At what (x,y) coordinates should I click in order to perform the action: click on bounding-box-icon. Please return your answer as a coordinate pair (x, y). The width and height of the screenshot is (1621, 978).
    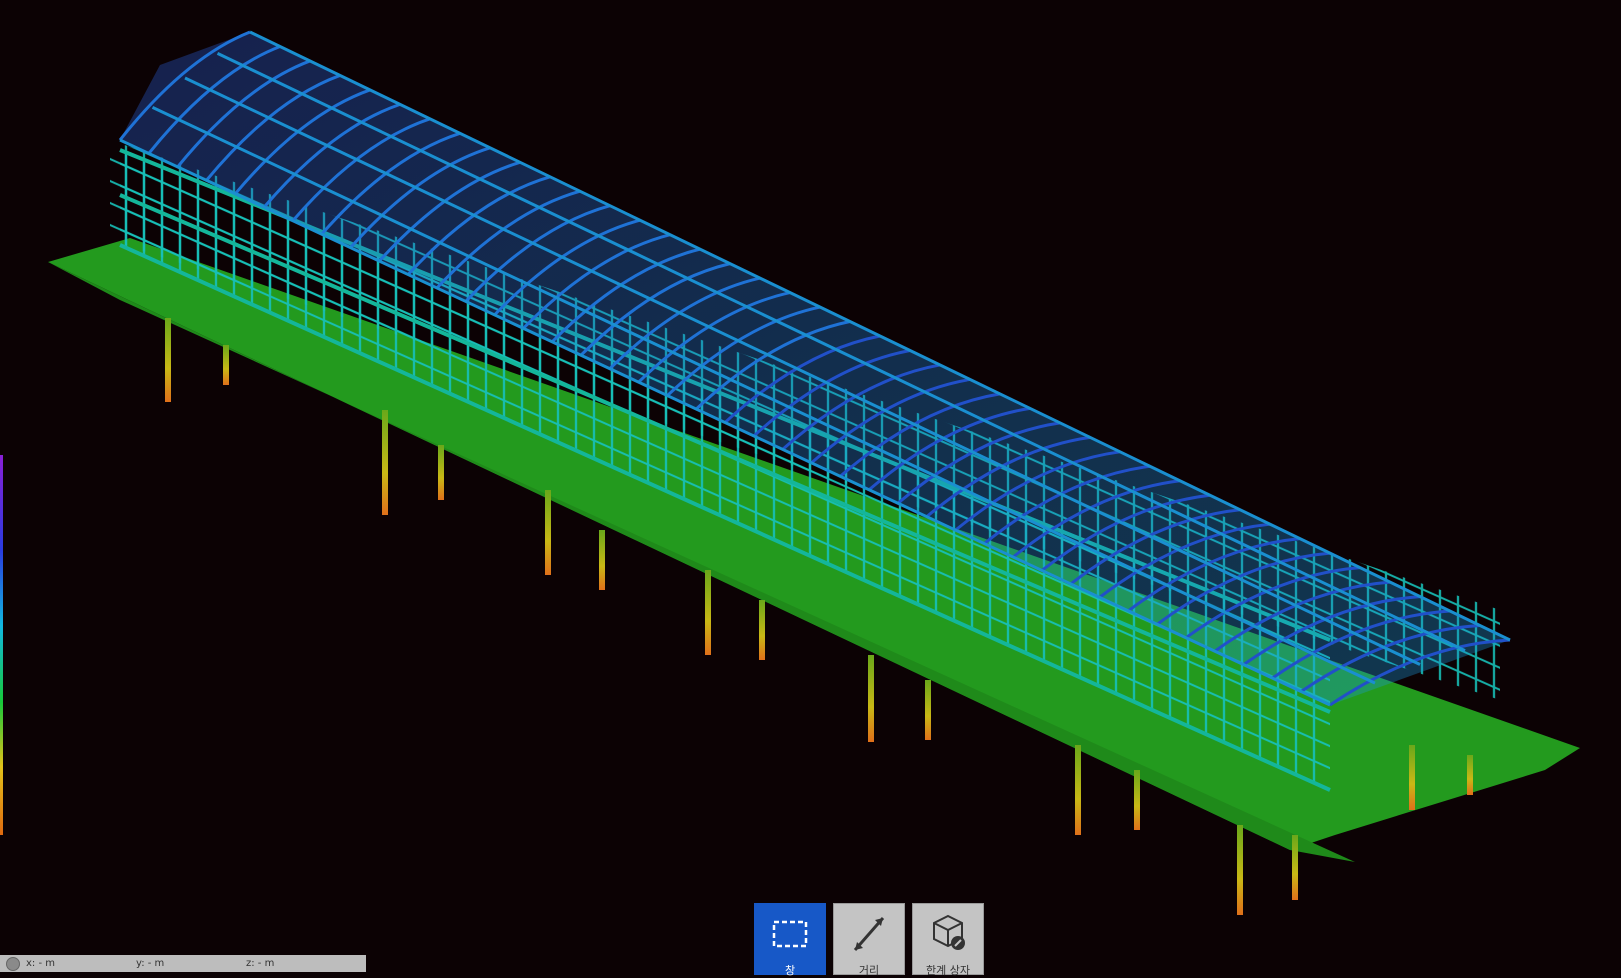
    Looking at the image, I should click on (949, 932).